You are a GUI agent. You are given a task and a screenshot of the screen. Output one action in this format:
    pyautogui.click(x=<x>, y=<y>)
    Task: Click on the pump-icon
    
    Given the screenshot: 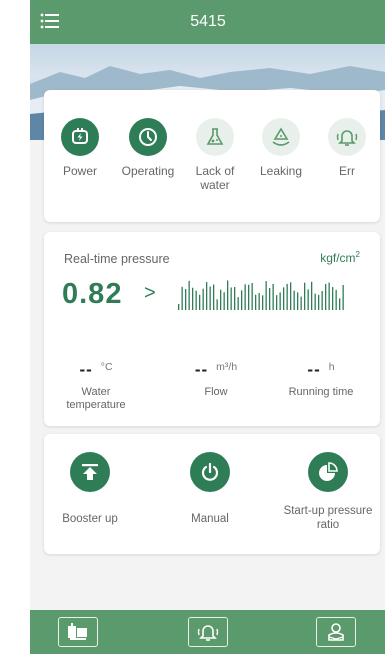 What is the action you would take?
    pyautogui.click(x=77, y=631)
    